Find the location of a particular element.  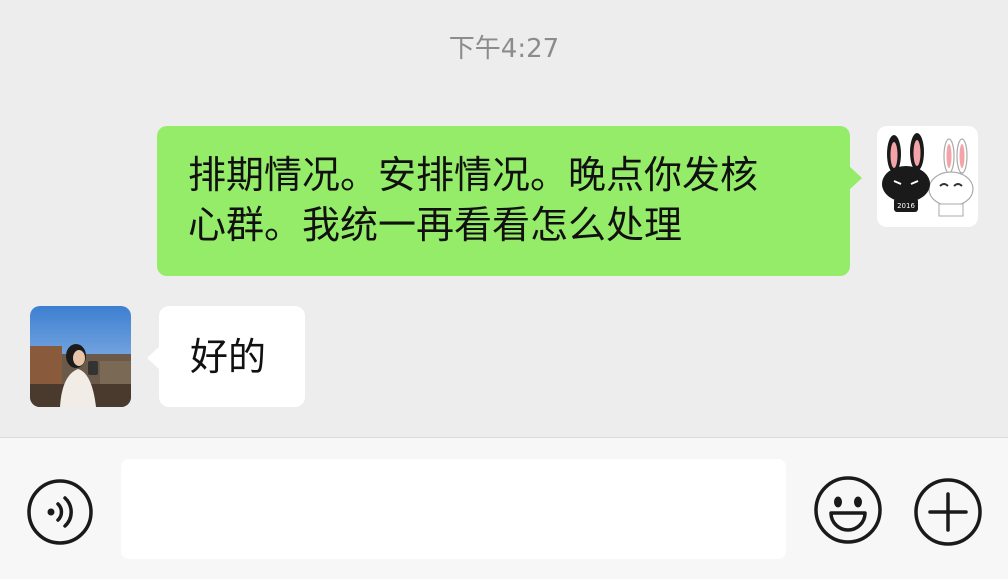

message-text-input is located at coordinates (453, 509).